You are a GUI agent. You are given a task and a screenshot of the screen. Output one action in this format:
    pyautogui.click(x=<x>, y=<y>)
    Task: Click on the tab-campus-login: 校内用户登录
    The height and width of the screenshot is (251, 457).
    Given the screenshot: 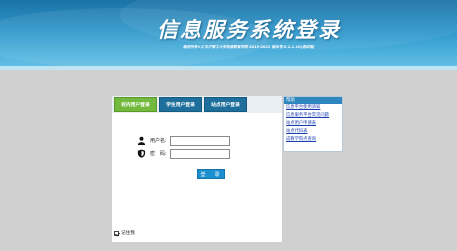 What is the action you would take?
    pyautogui.click(x=135, y=104)
    